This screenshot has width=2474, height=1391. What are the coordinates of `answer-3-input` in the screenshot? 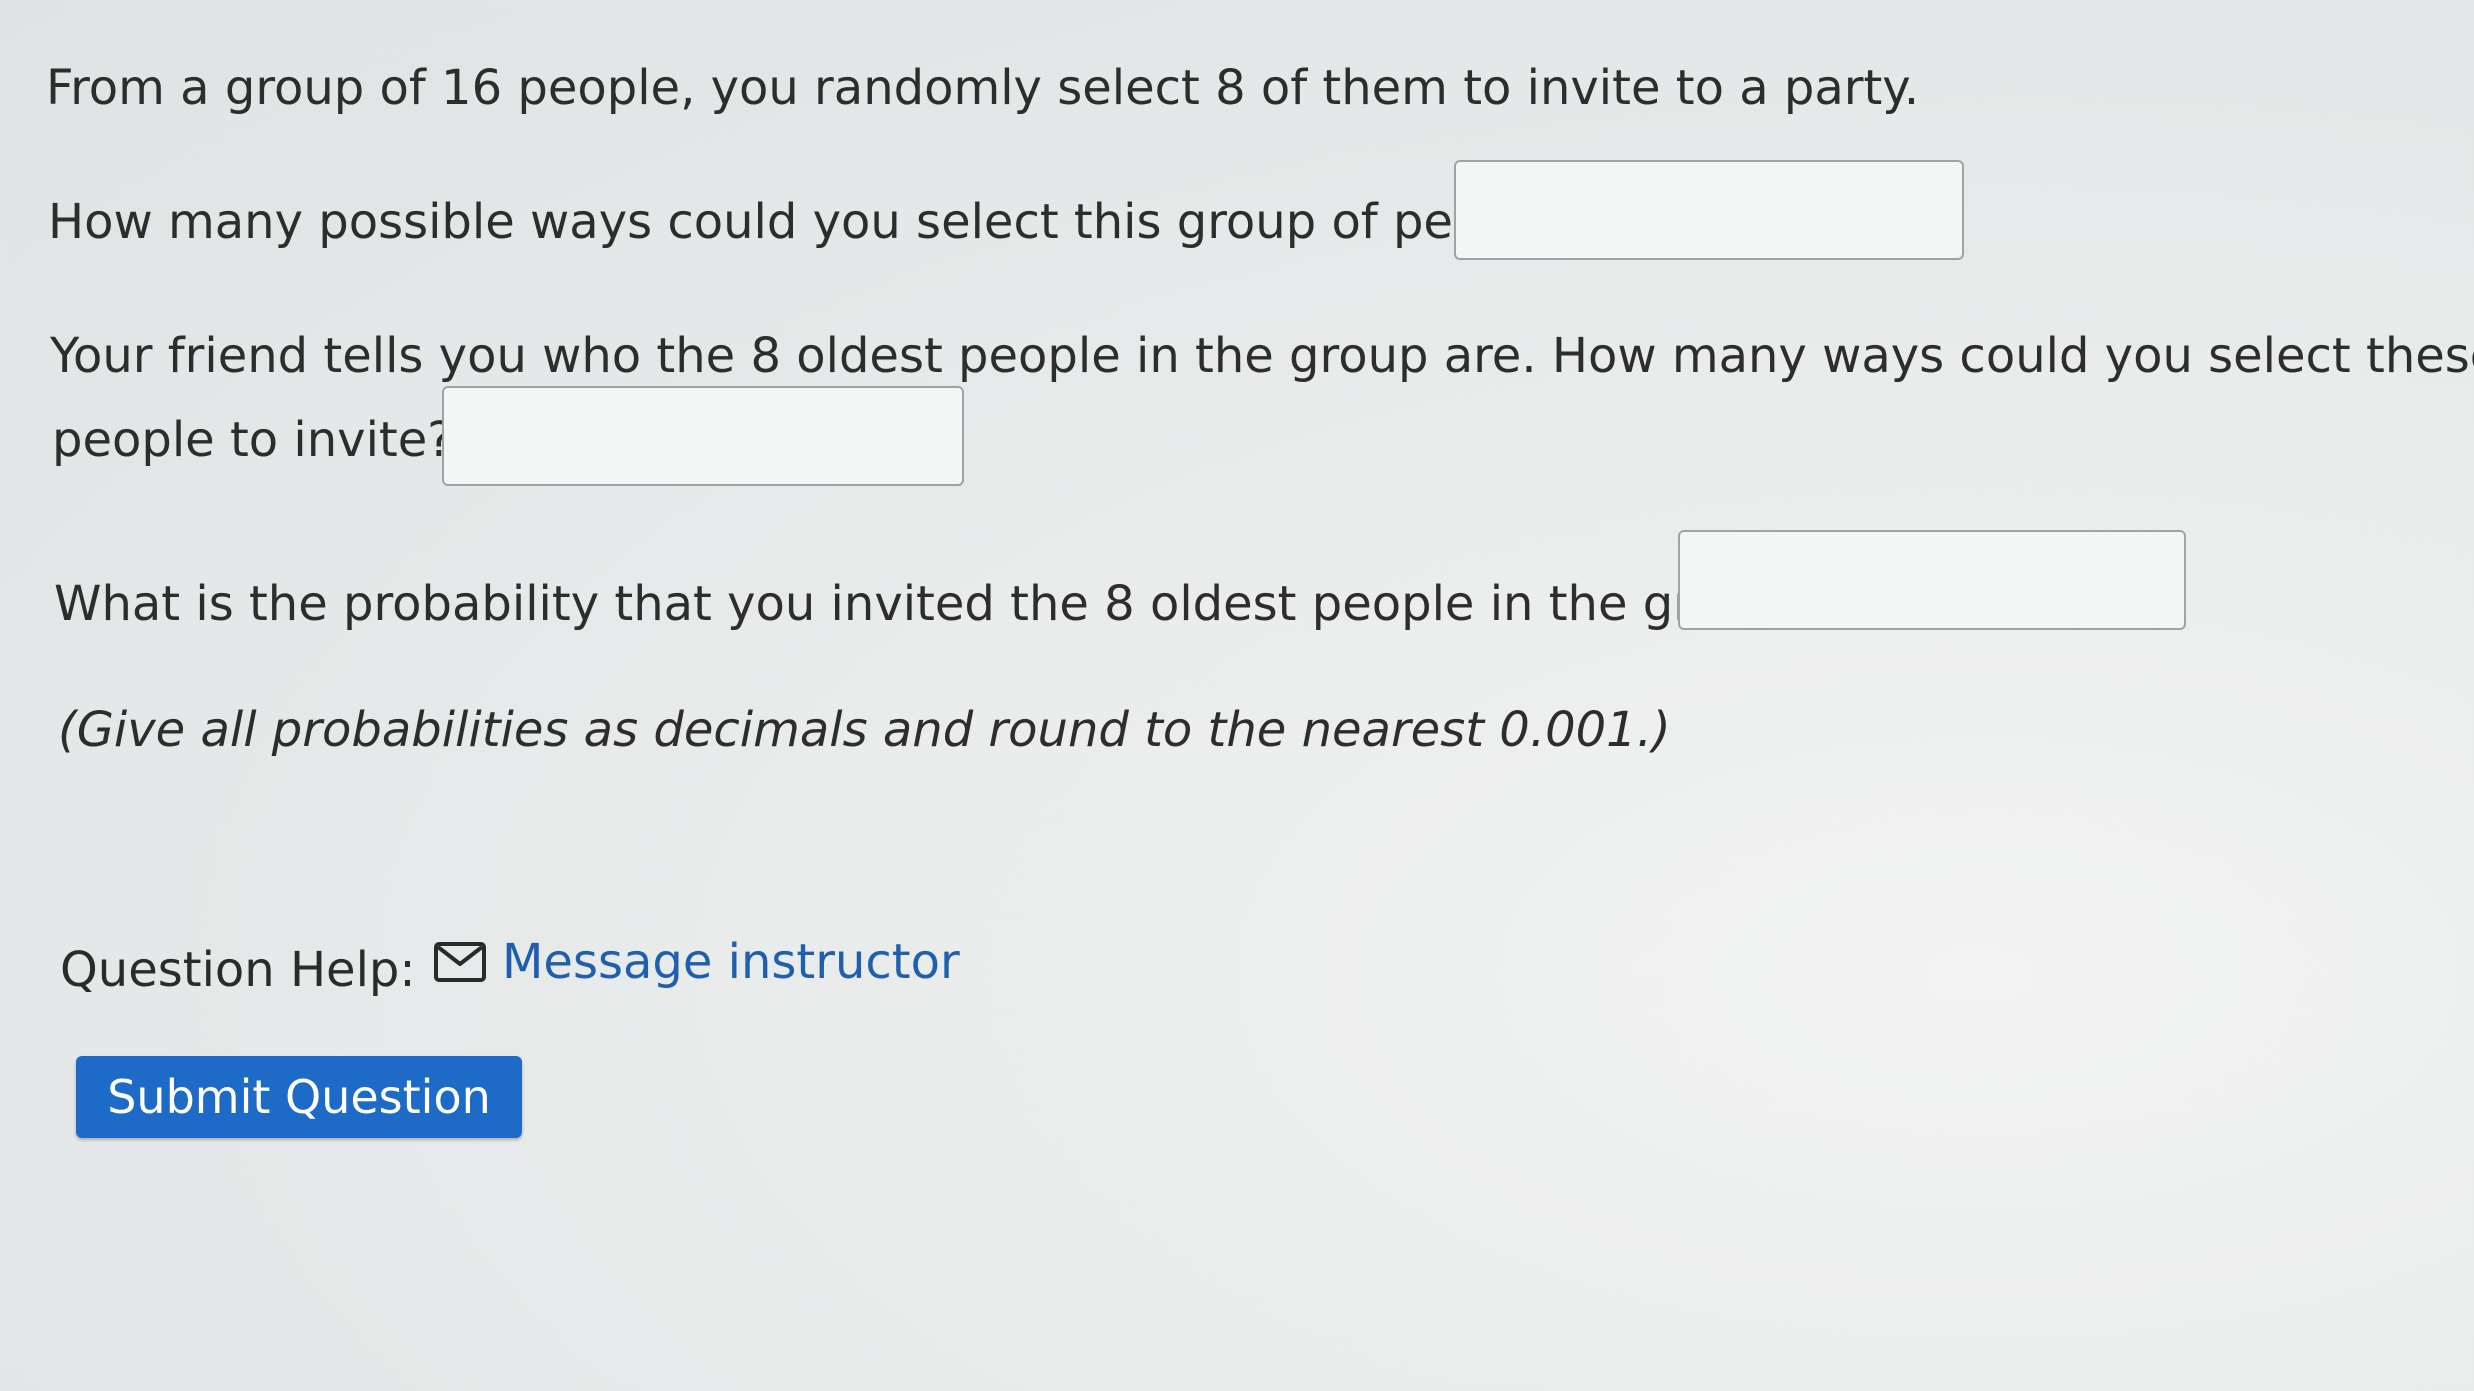 It's located at (1932, 580).